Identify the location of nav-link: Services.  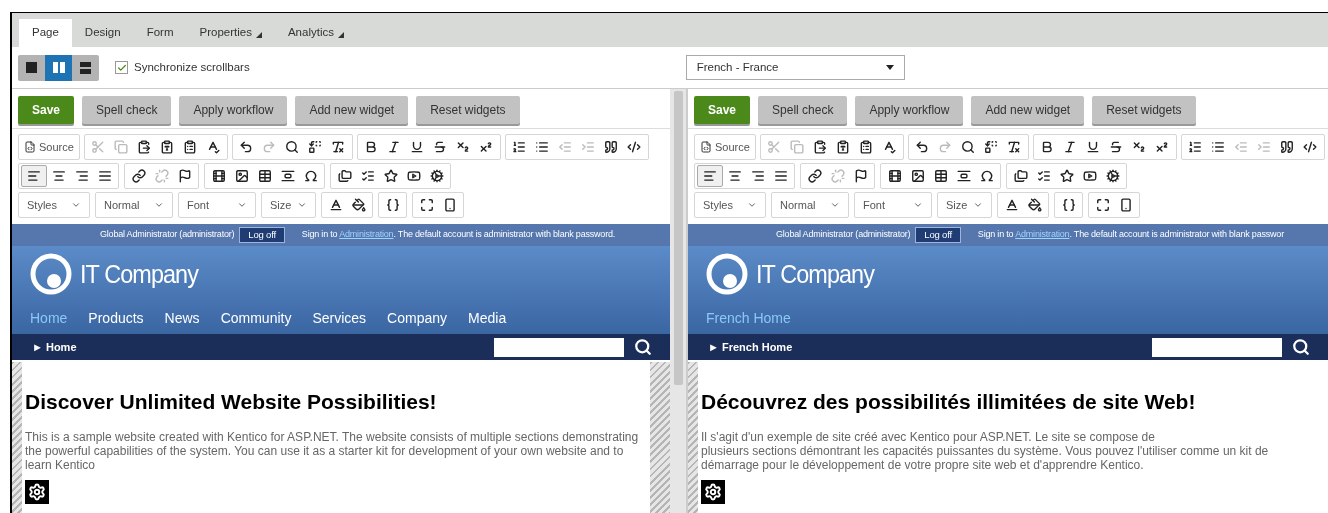
(339, 318).